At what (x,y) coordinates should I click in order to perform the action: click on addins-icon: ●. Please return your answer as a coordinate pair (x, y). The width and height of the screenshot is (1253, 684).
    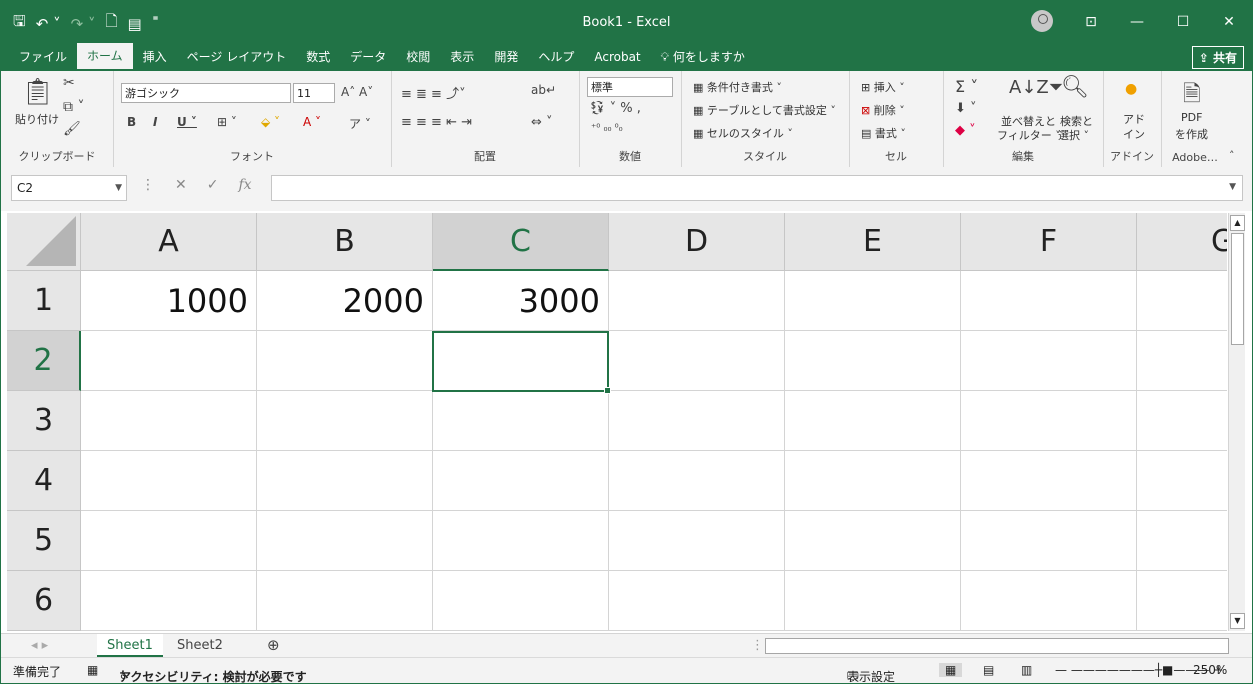
    Looking at the image, I should click on (1131, 89).